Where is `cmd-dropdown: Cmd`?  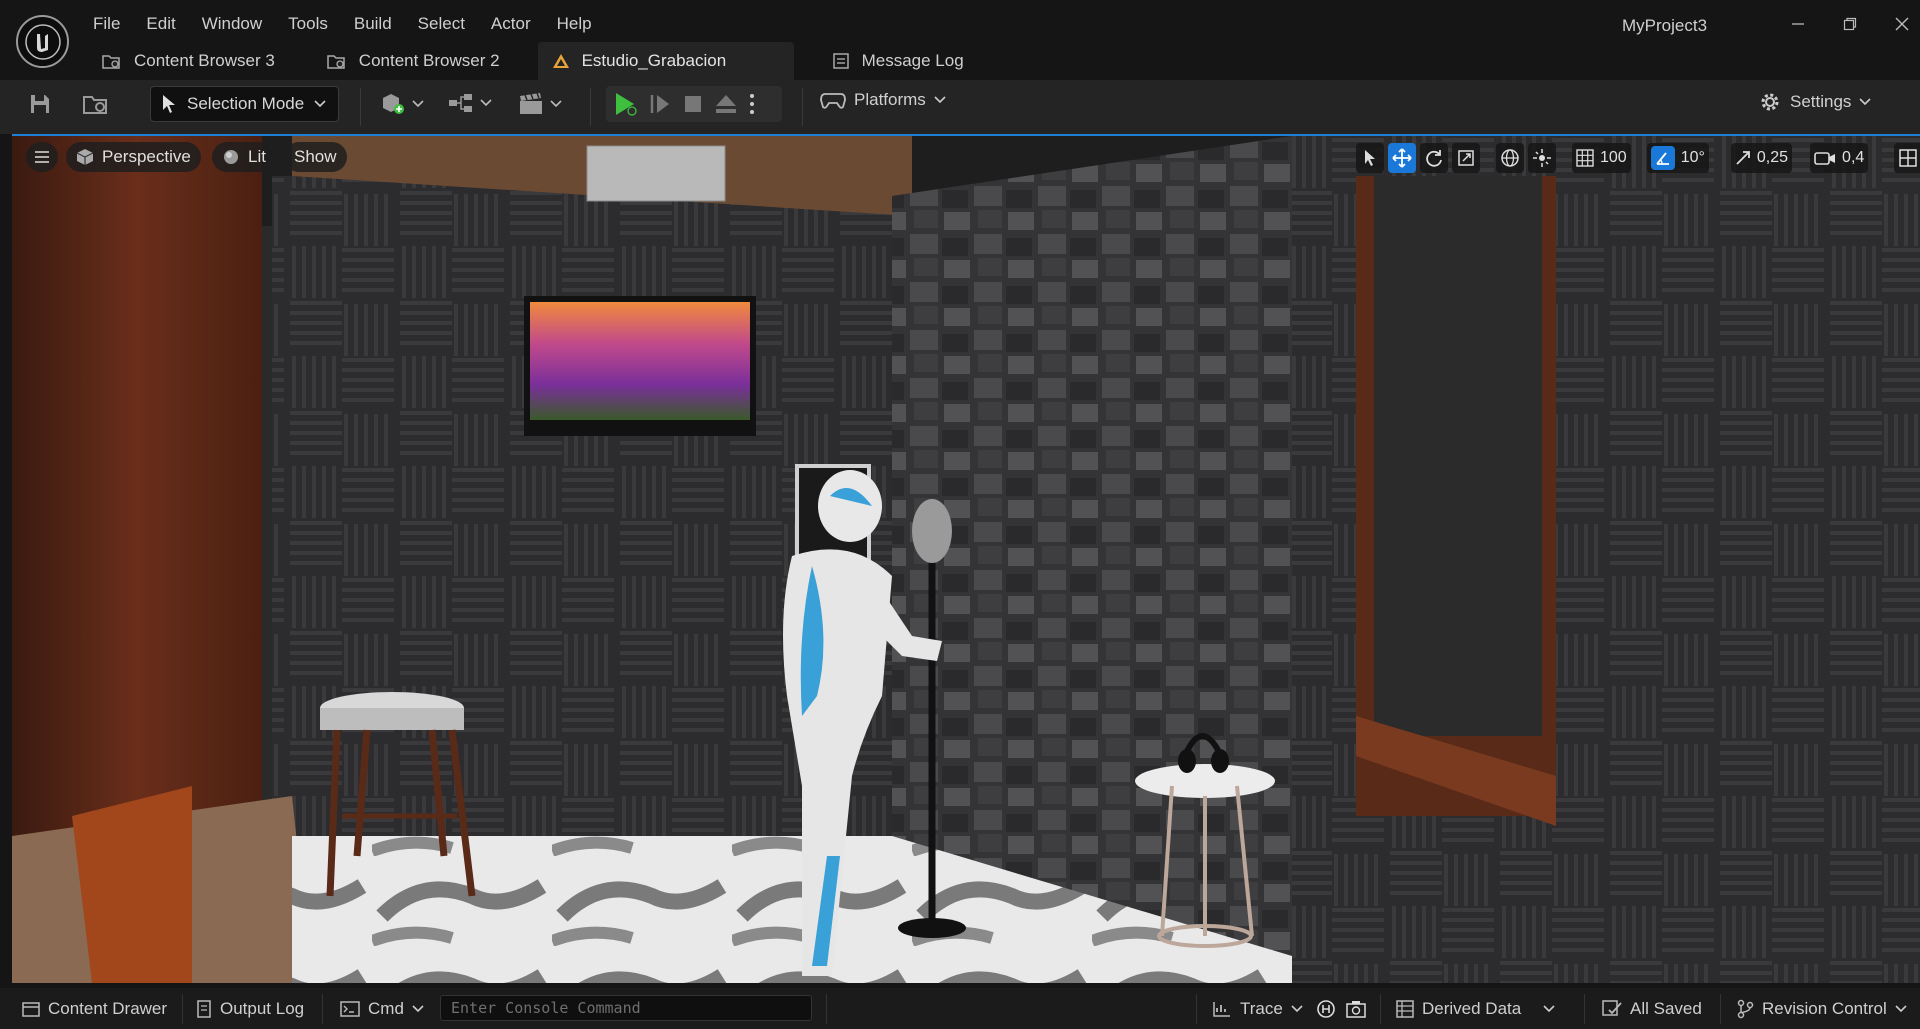
cmd-dropdown: Cmd is located at coordinates (382, 1008).